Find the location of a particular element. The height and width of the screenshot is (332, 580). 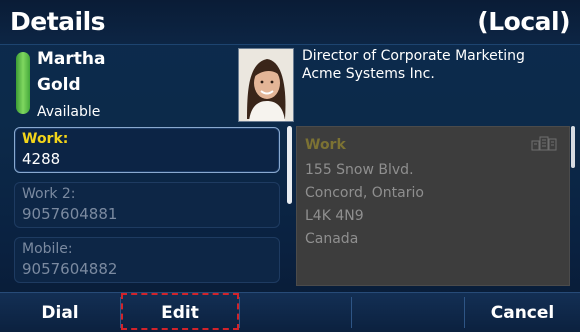

number-item-work-2: Work 2: 9057604881 is located at coordinates (147, 205).